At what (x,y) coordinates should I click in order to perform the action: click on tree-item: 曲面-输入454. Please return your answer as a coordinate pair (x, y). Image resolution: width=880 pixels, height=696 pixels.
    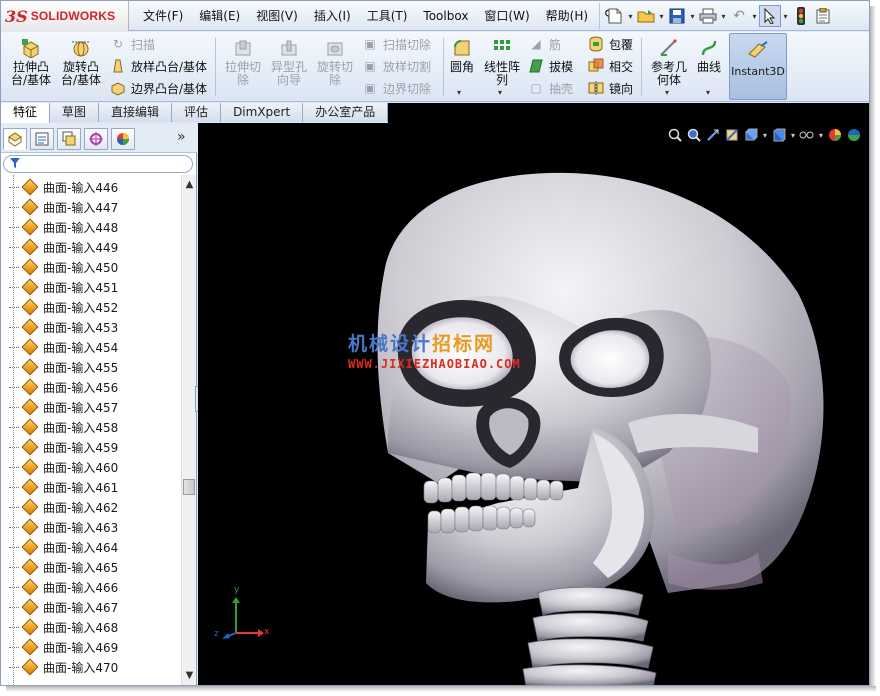
    Looking at the image, I should click on (63, 347).